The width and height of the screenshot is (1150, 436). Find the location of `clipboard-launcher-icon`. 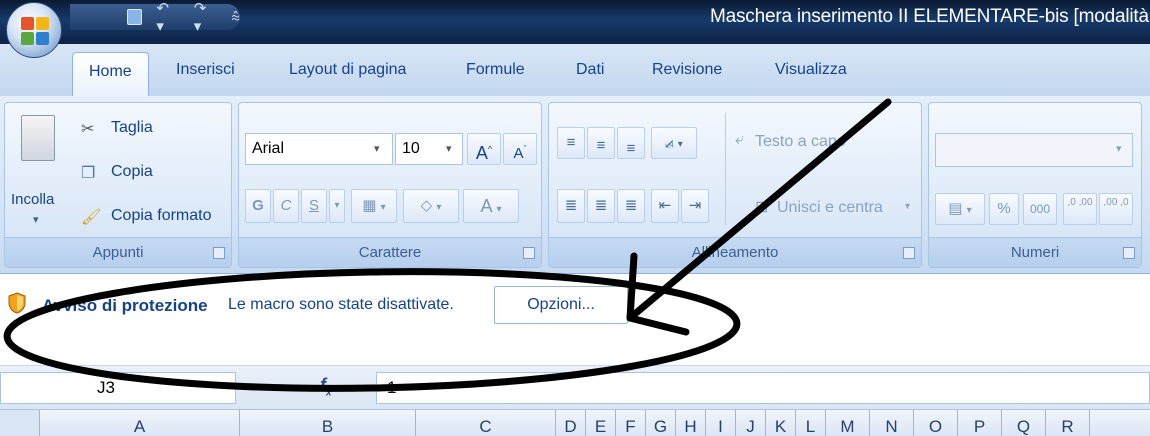

clipboard-launcher-icon is located at coordinates (219, 253).